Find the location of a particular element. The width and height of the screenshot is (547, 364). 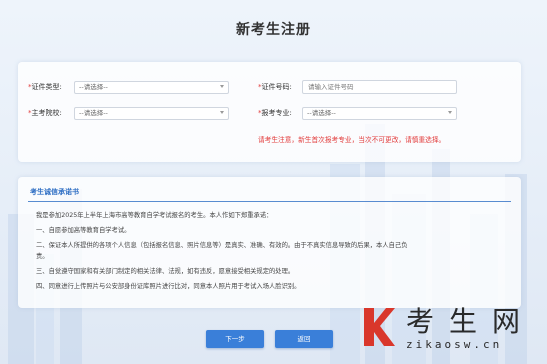

major-notice: 请考生注意，新生首次报考专业，当次不可更改，请慎重选择。 is located at coordinates (352, 140).